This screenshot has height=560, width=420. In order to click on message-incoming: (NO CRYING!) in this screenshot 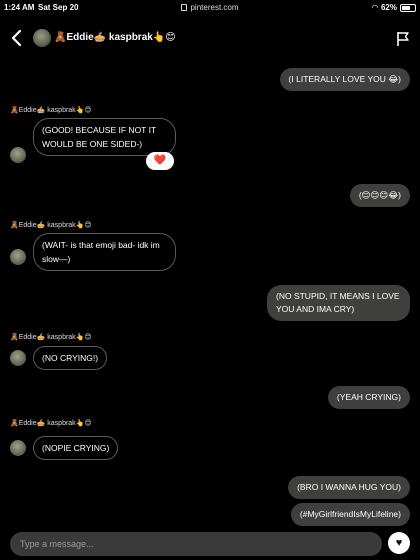, I will do `click(70, 358)`.